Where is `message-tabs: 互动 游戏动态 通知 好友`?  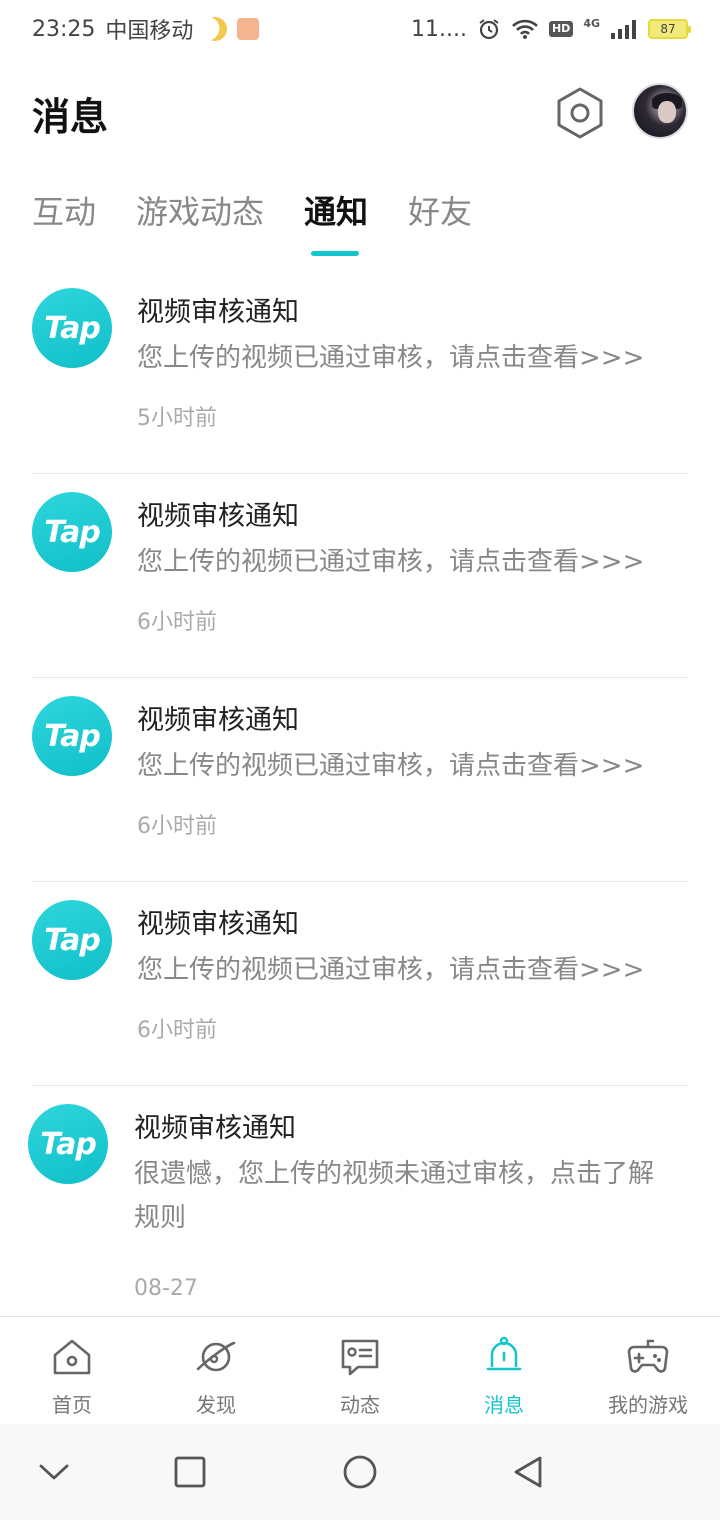
message-tabs: 互动 游戏动态 通知 好友 is located at coordinates (252, 223).